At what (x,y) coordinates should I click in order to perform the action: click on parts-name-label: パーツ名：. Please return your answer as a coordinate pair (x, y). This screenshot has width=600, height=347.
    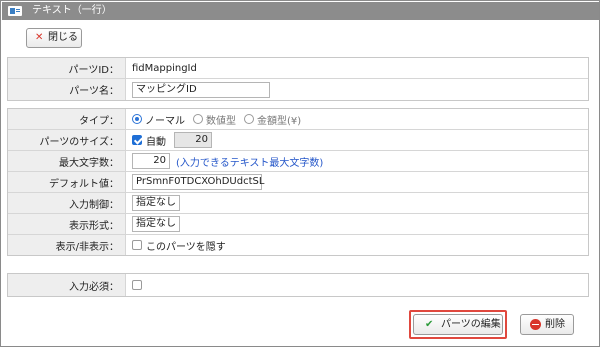
    Looking at the image, I should click on (67, 89).